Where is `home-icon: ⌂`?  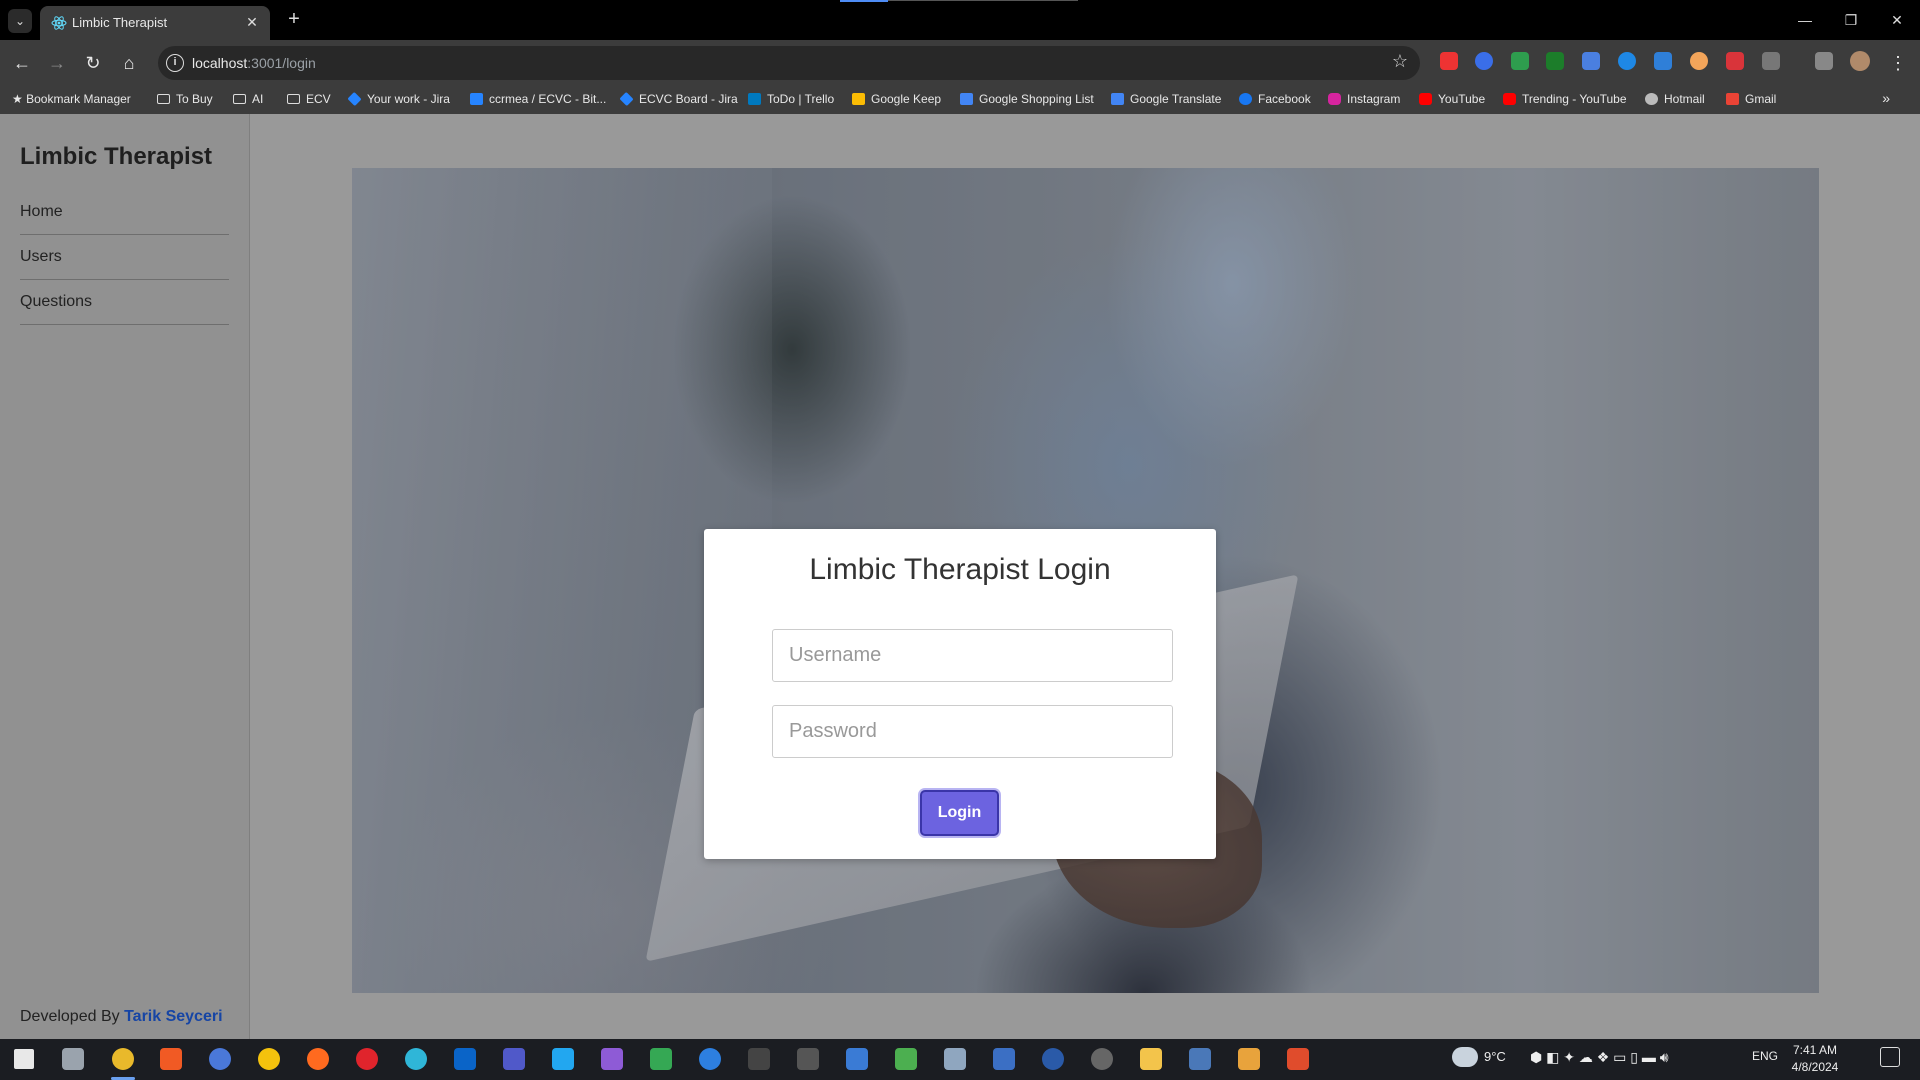 home-icon: ⌂ is located at coordinates (129, 63).